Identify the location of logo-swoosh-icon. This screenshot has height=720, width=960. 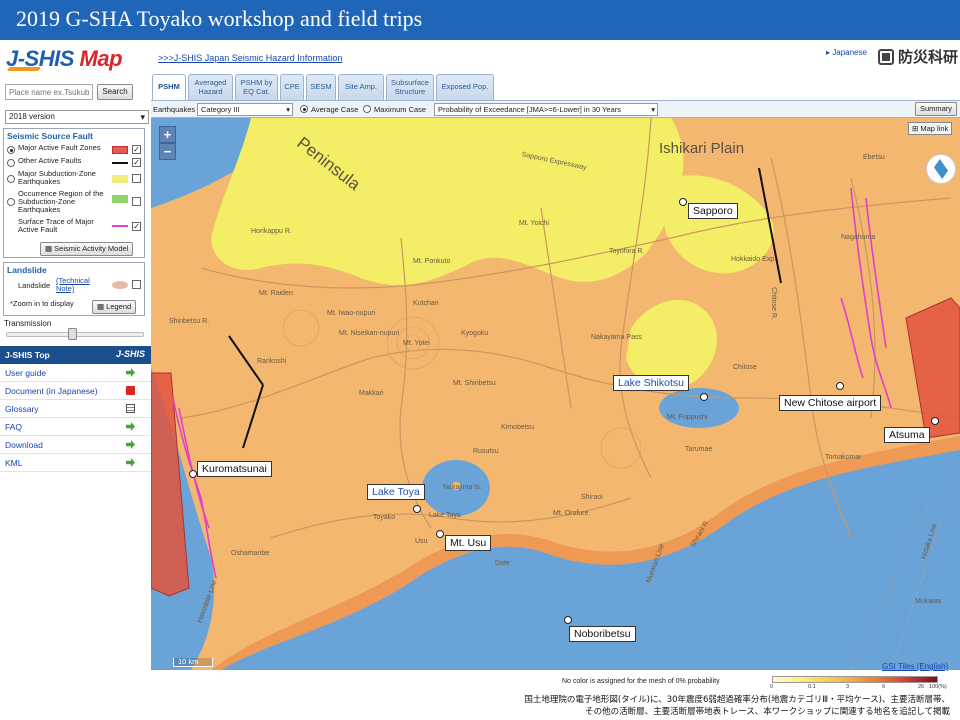
(24, 69).